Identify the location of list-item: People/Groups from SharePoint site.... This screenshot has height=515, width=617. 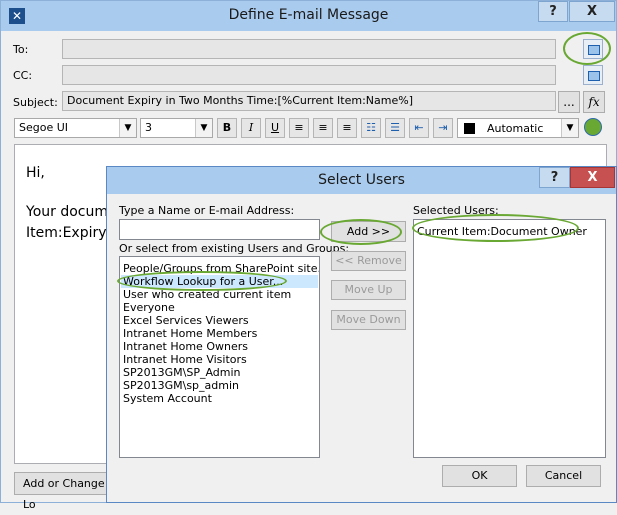
(221, 268).